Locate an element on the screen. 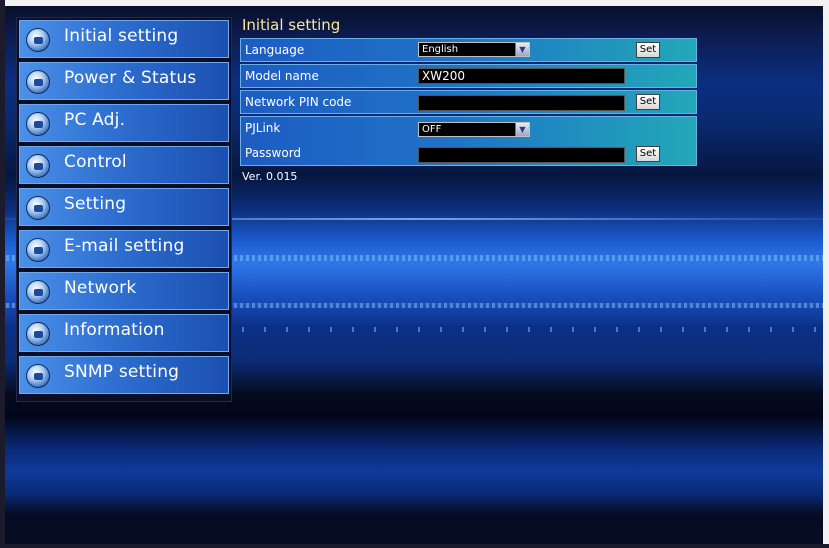 This screenshot has width=829, height=548. pjlink-set-button: Set is located at coordinates (648, 154).